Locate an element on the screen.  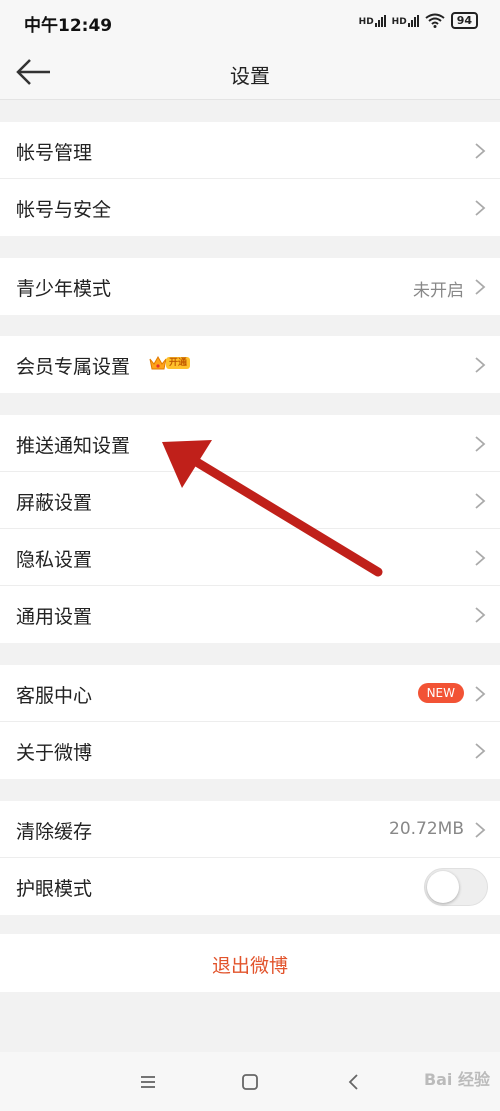
baidu-jingyan-watermark: Bai 经验 is located at coordinates (456, 1079).